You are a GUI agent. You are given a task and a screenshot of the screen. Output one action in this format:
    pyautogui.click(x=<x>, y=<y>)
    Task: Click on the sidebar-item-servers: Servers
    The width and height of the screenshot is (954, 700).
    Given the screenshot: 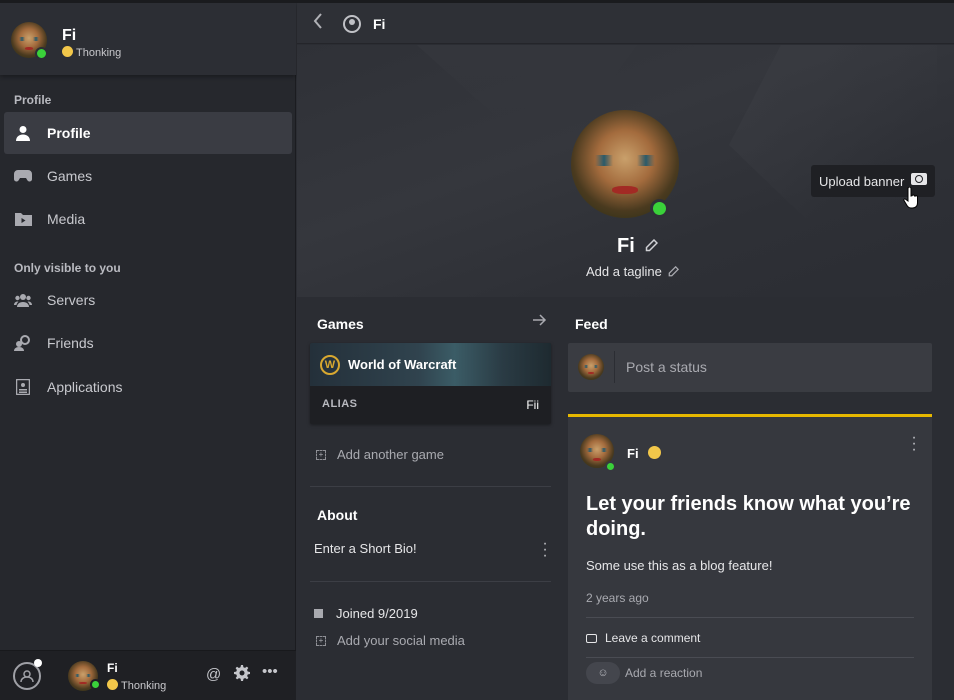 What is the action you would take?
    pyautogui.click(x=148, y=300)
    